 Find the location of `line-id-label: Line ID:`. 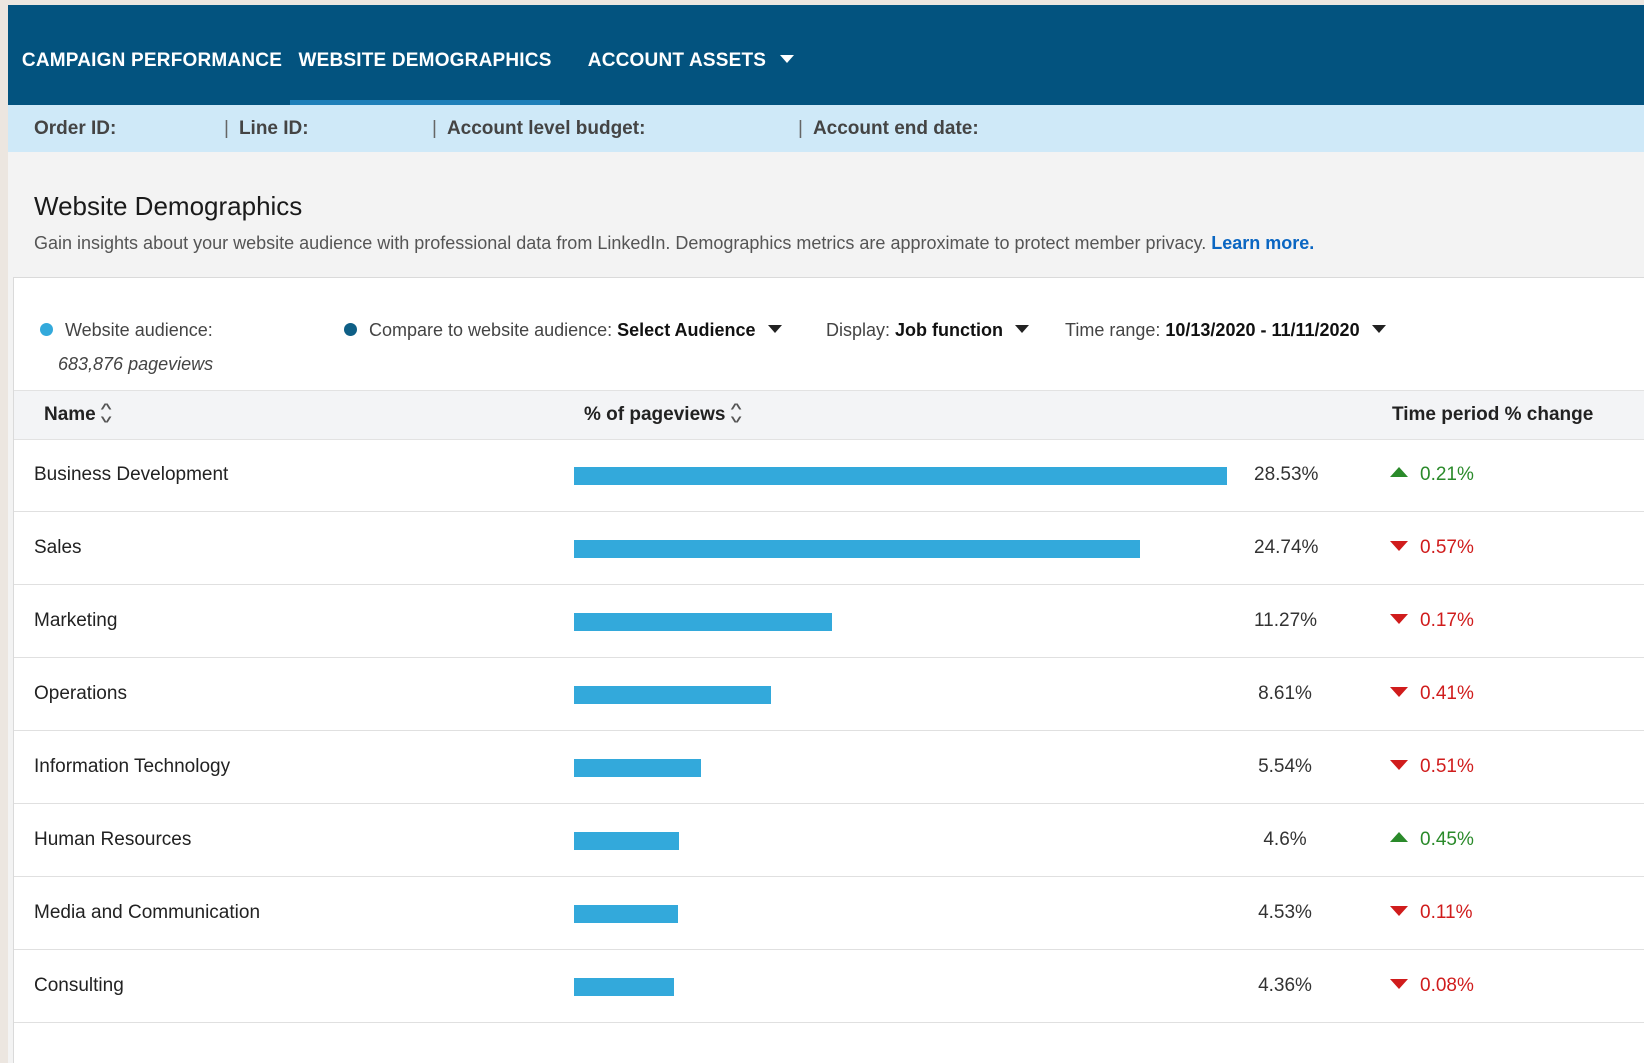

line-id-label: Line ID: is located at coordinates (273, 128).